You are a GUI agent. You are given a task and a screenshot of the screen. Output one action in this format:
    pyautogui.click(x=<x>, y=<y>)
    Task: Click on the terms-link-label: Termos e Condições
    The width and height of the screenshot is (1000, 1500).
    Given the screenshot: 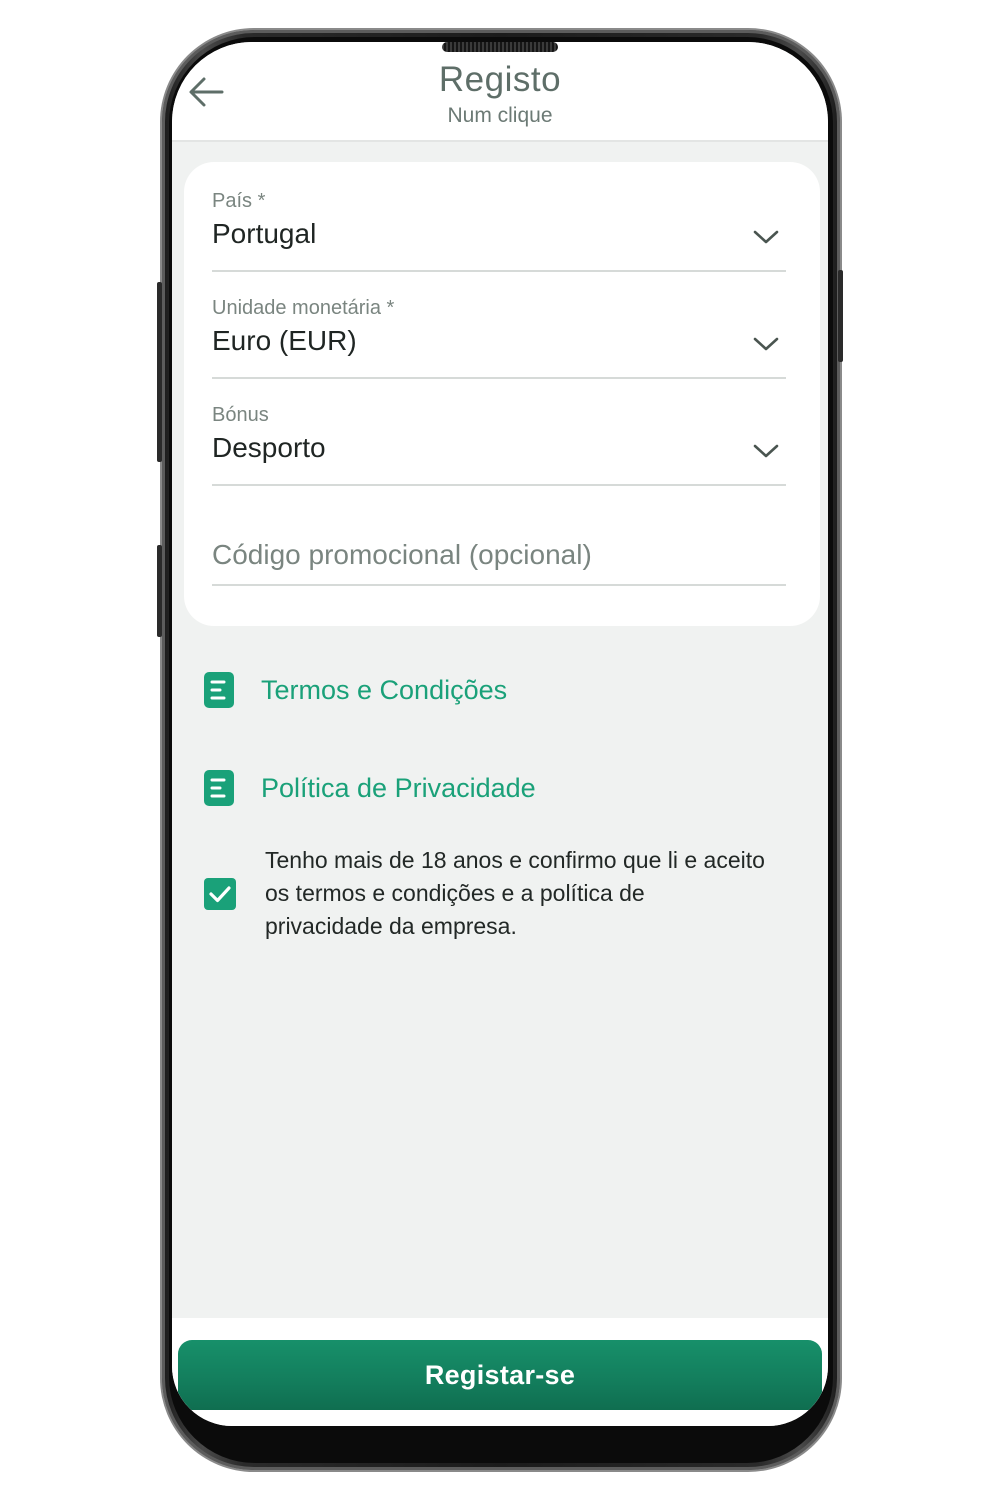 What is the action you would take?
    pyautogui.click(x=384, y=689)
    